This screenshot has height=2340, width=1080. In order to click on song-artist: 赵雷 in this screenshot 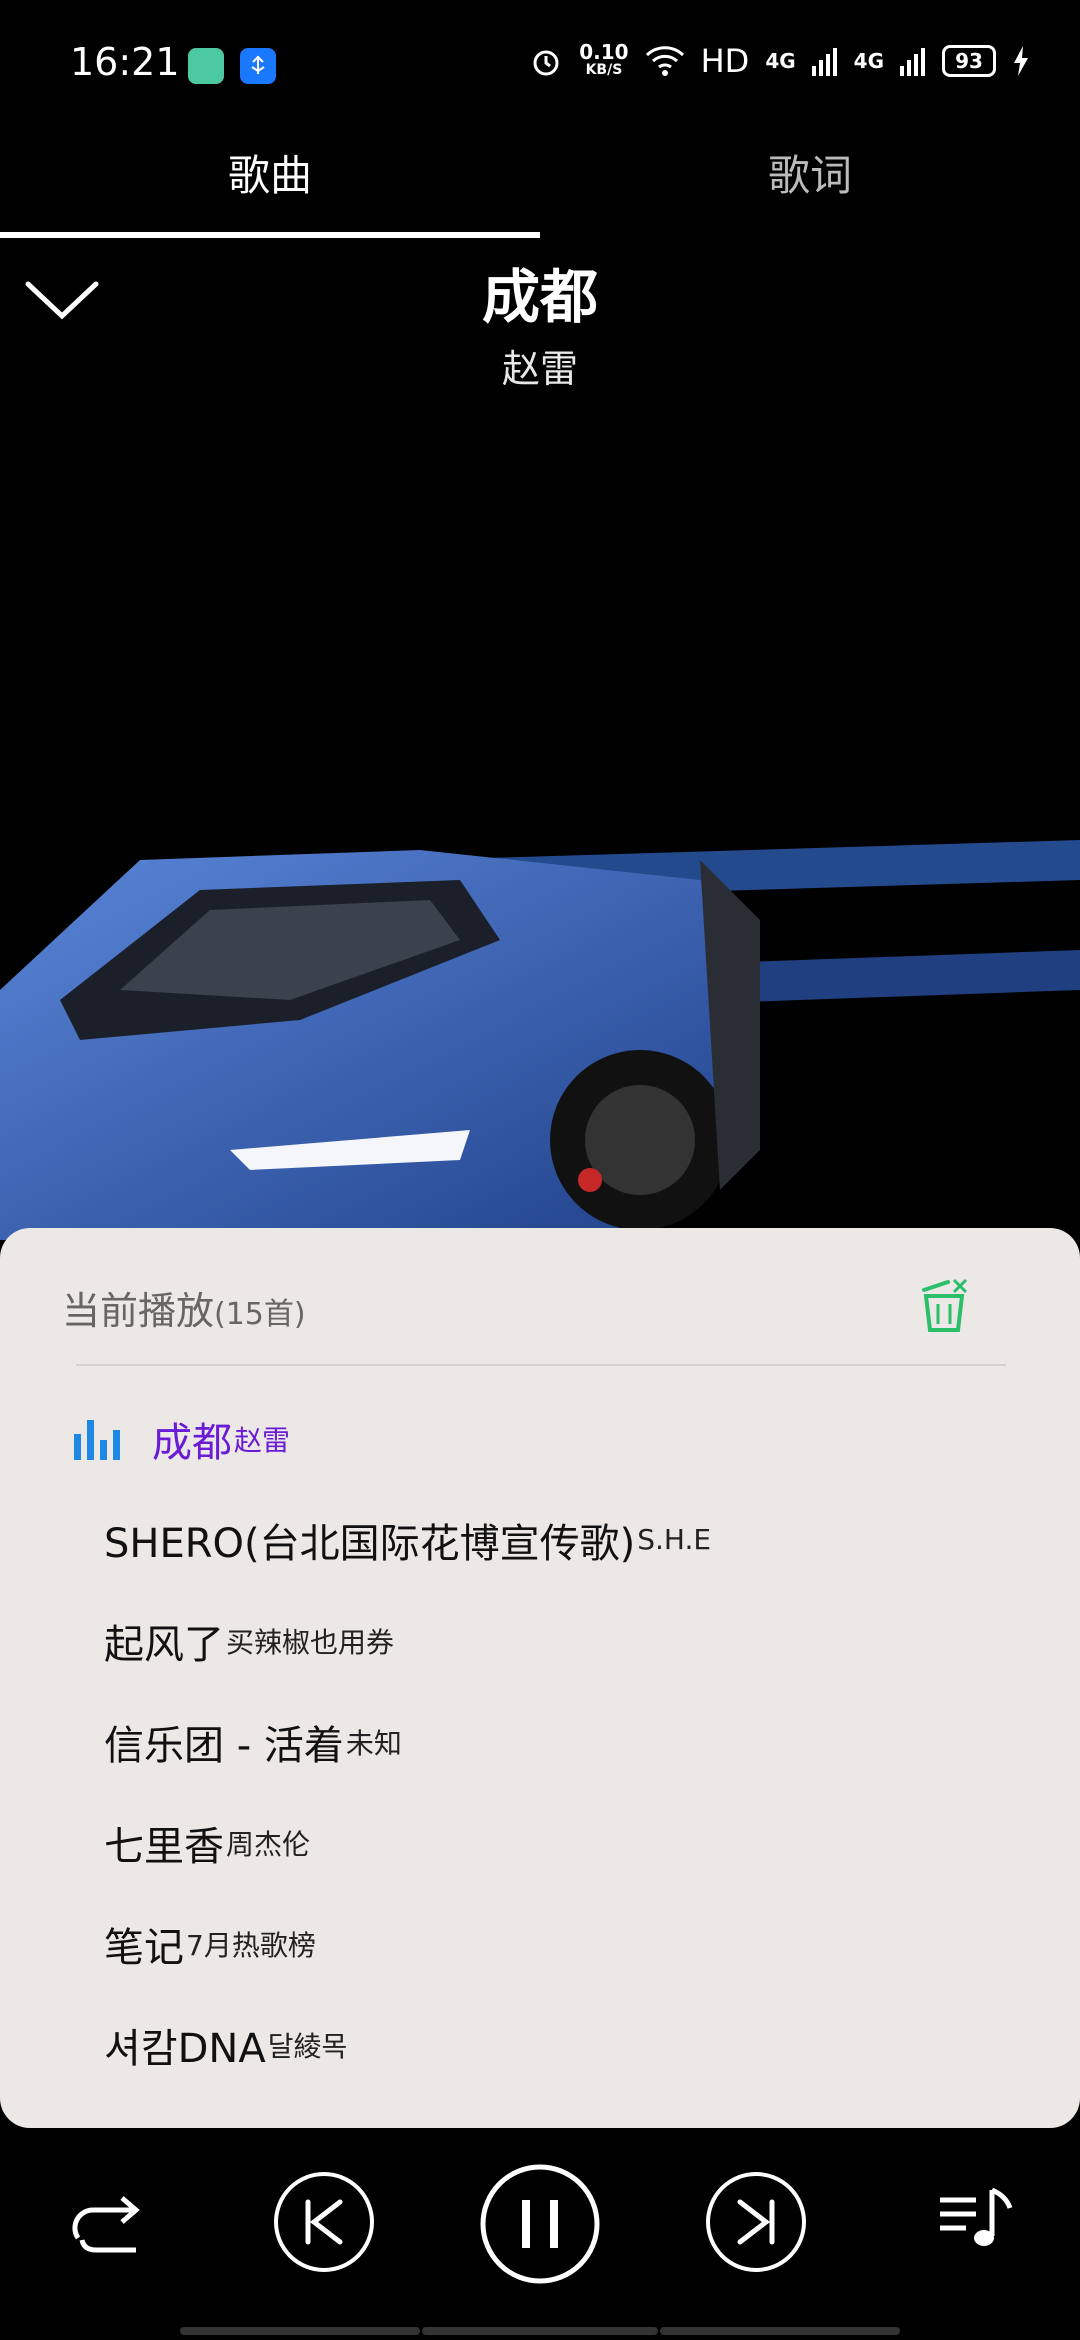, I will do `click(539, 369)`.